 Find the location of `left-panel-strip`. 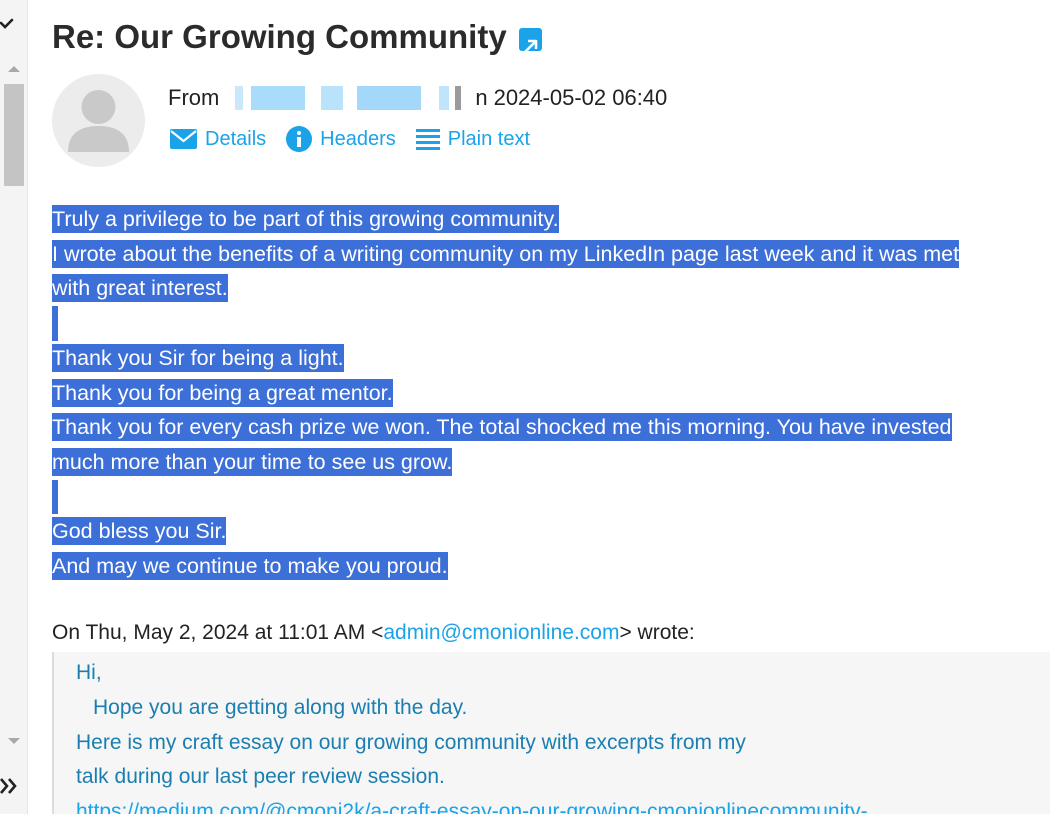

left-panel-strip is located at coordinates (14, 407).